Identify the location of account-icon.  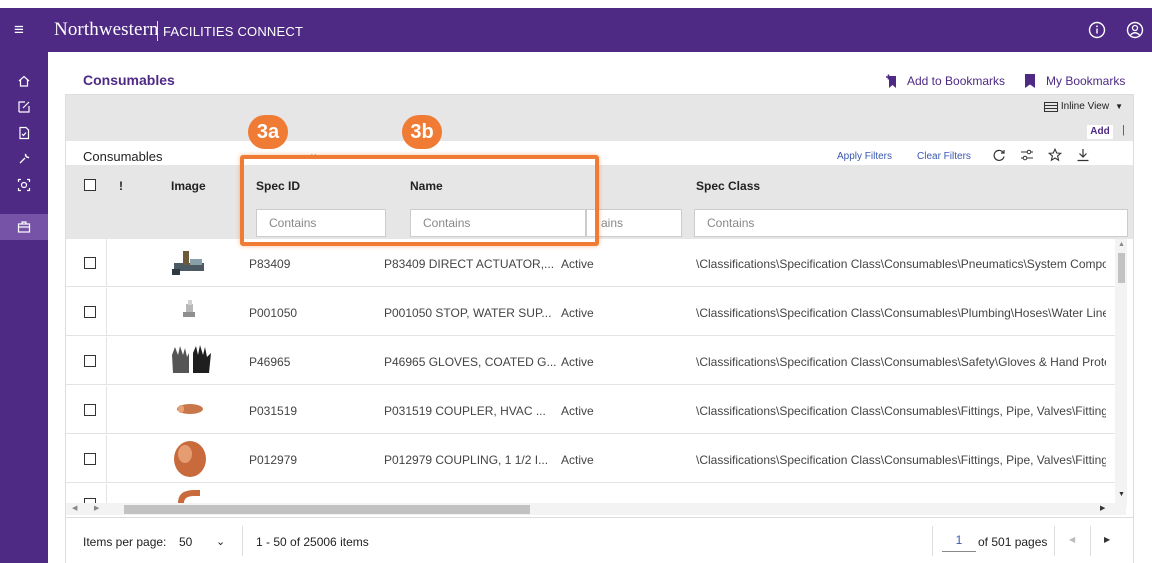
(1135, 30).